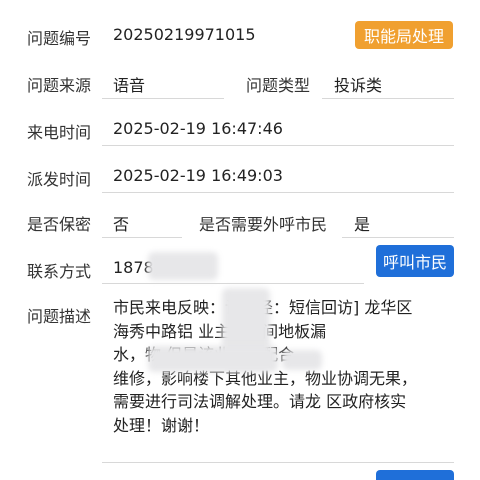 The width and height of the screenshot is (480, 480). Describe the element at coordinates (59, 132) in the screenshot. I see `call-time-label: 来电时间` at that location.